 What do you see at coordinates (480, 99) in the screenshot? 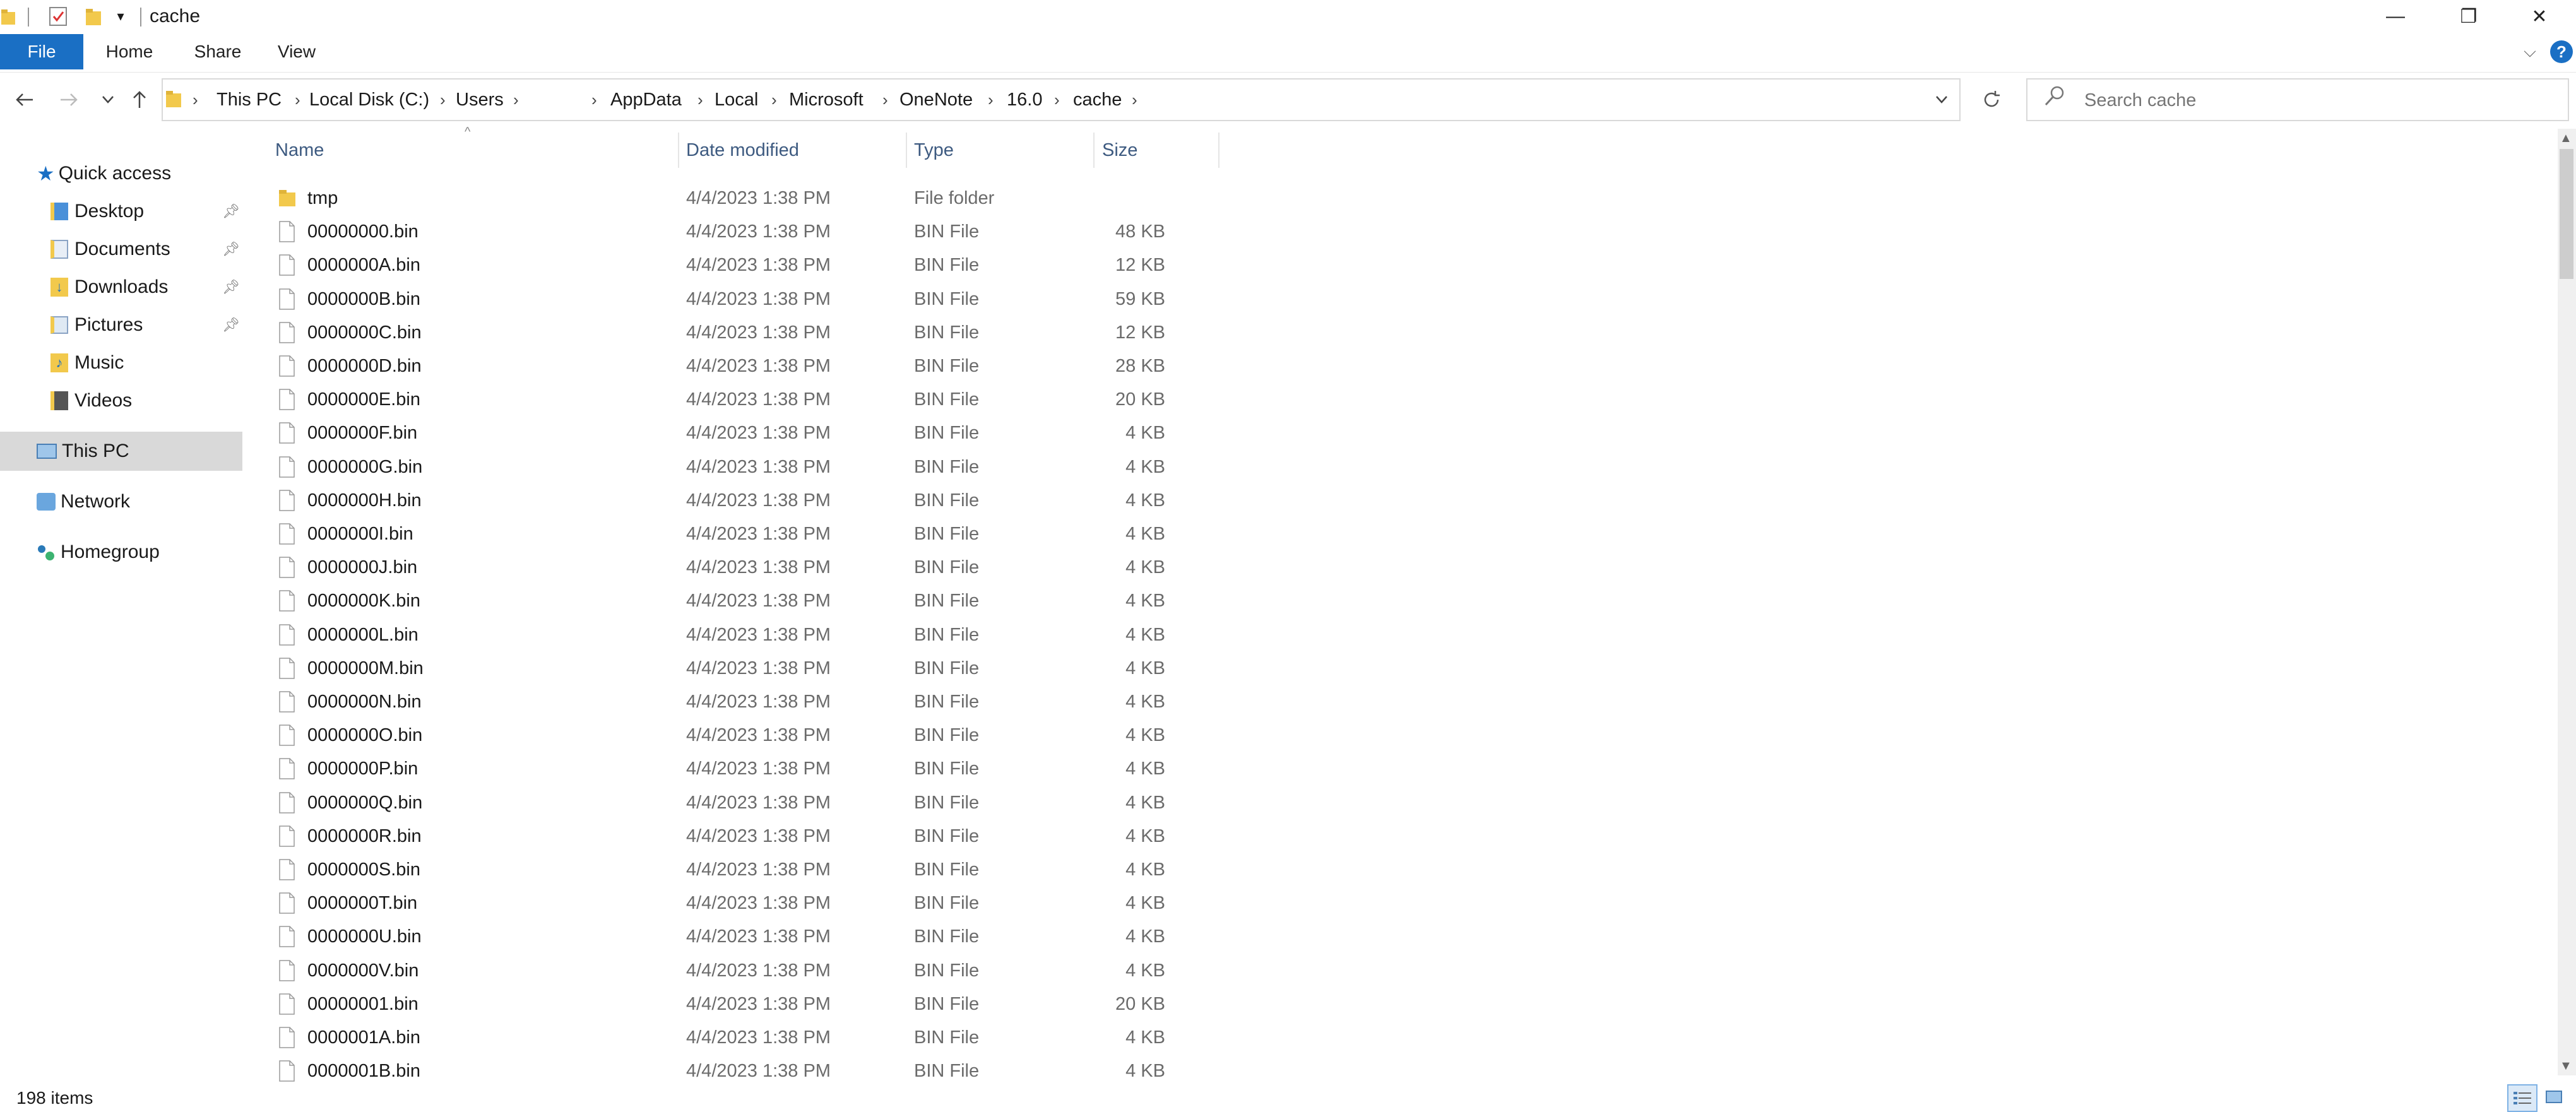
I see `breadcrumb-users: Users` at bounding box center [480, 99].